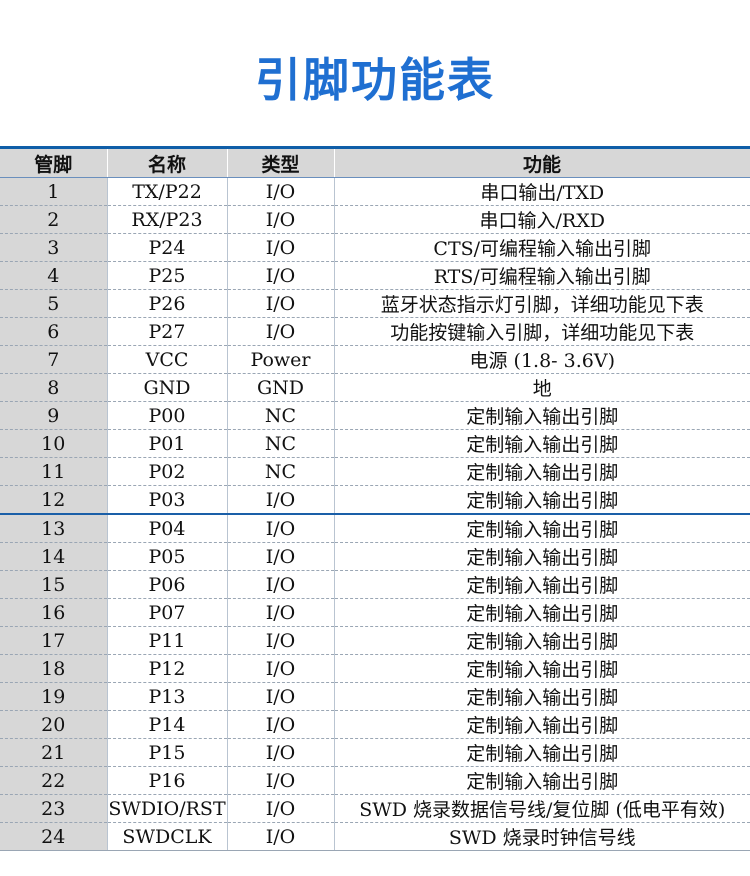 This screenshot has height=876, width=750. I want to click on table-row: 6 P27 I/O 功能按键输入引脚，详细功能见下表, so click(375, 331).